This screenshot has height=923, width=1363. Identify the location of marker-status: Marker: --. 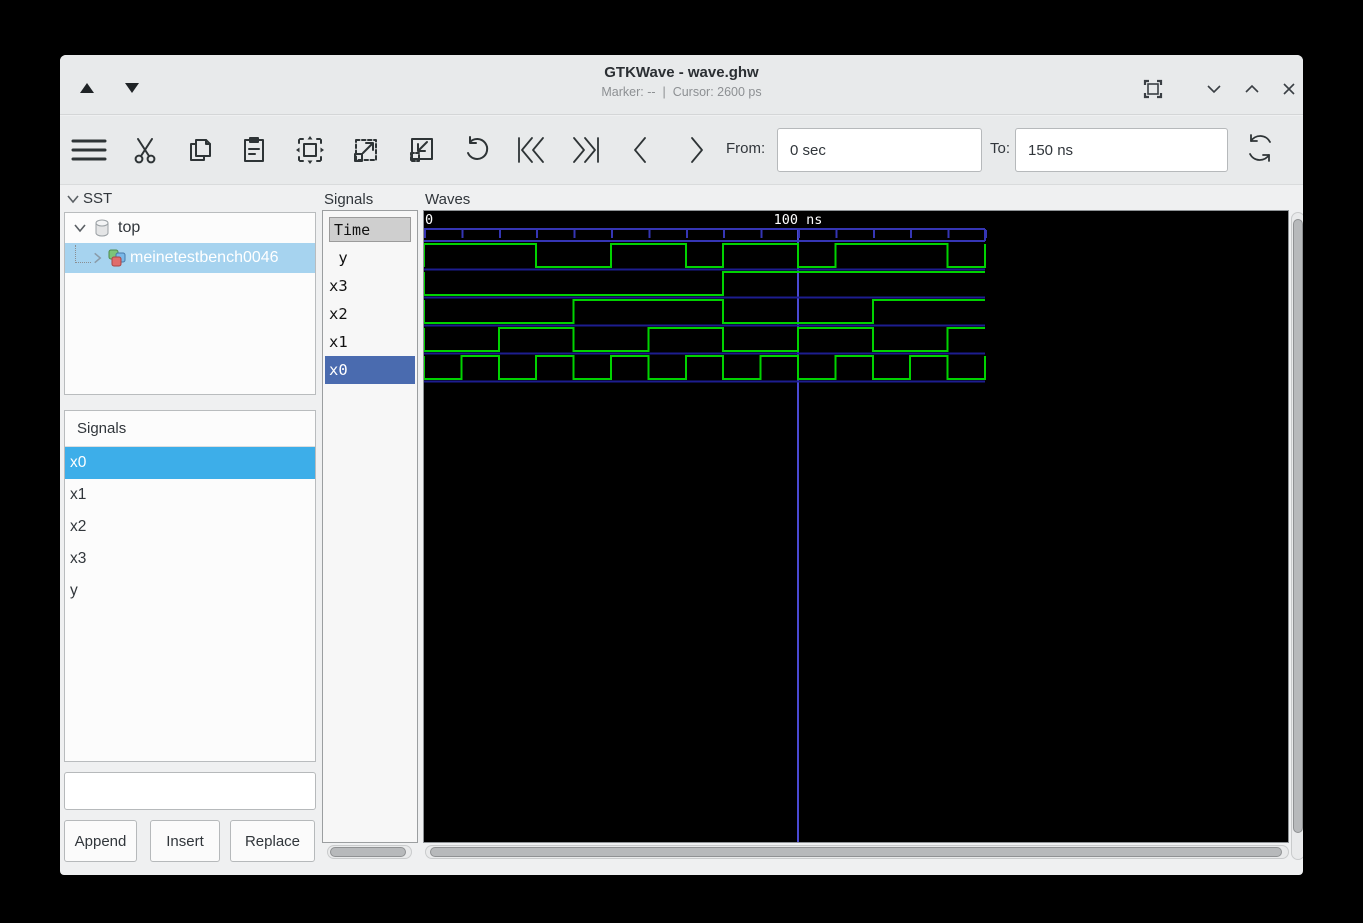
(628, 92).